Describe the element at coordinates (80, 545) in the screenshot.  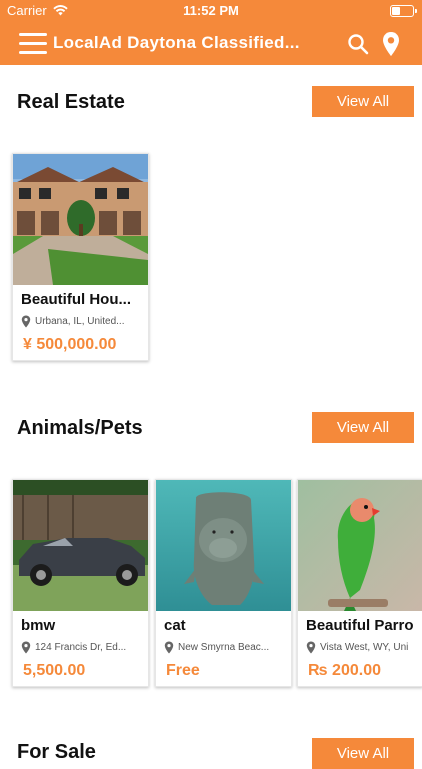
I see `listing-image-car` at that location.